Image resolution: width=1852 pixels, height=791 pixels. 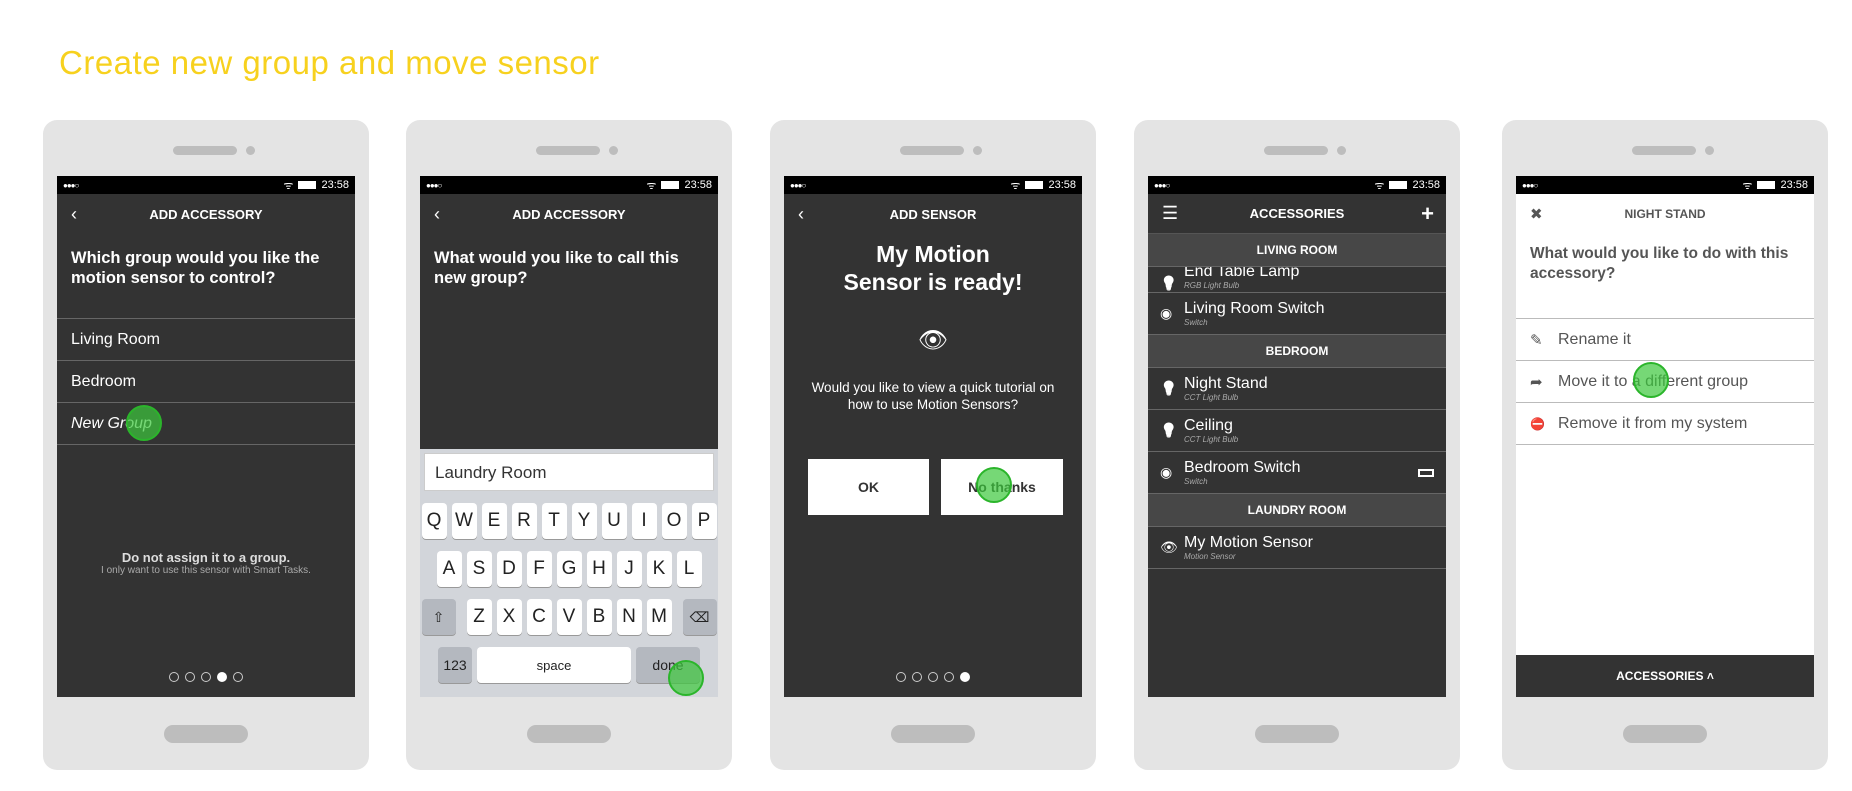 What do you see at coordinates (689, 569) in the screenshot?
I see `key: L` at bounding box center [689, 569].